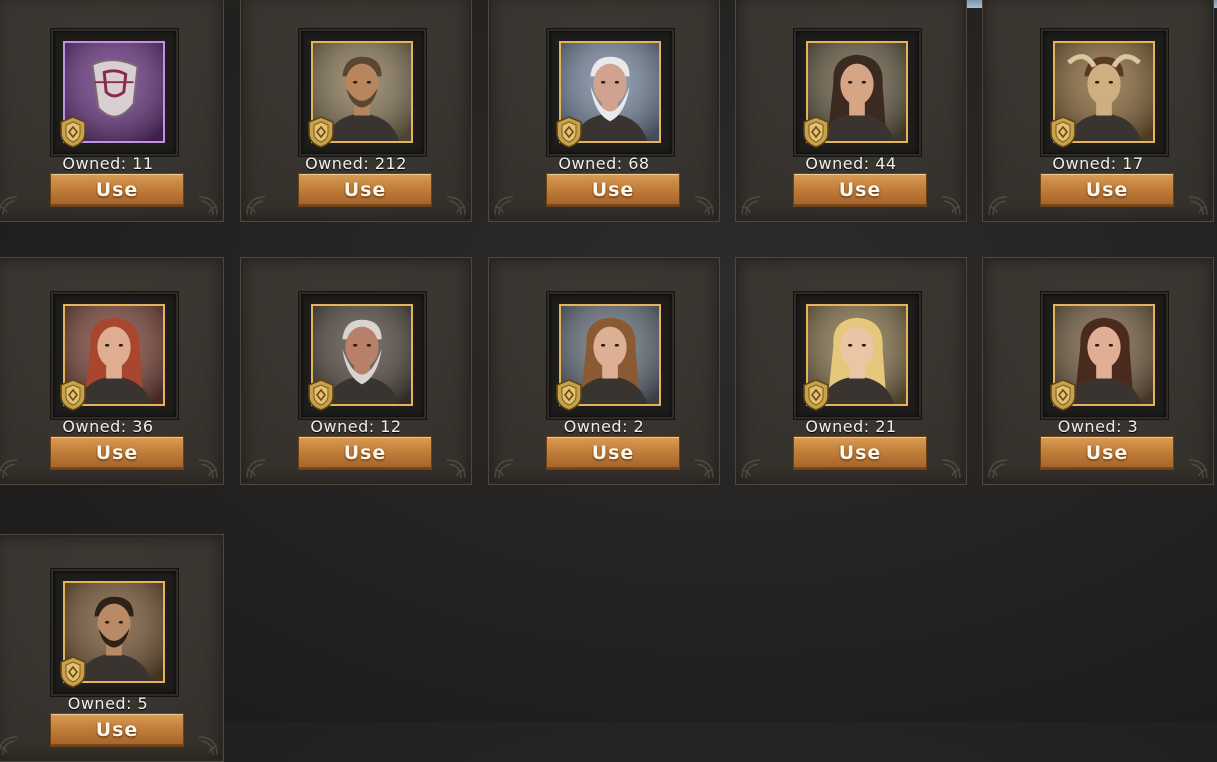 Image resolution: width=1217 pixels, height=762 pixels. What do you see at coordinates (1098, 163) in the screenshot?
I see `owned-count: Owned: 17` at bounding box center [1098, 163].